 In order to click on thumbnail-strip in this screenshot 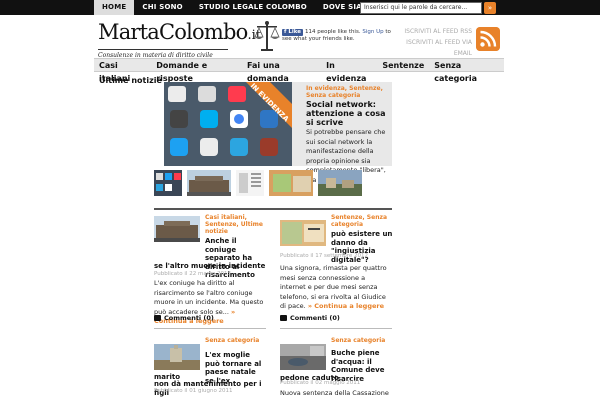, I will do `click(274, 183)`.